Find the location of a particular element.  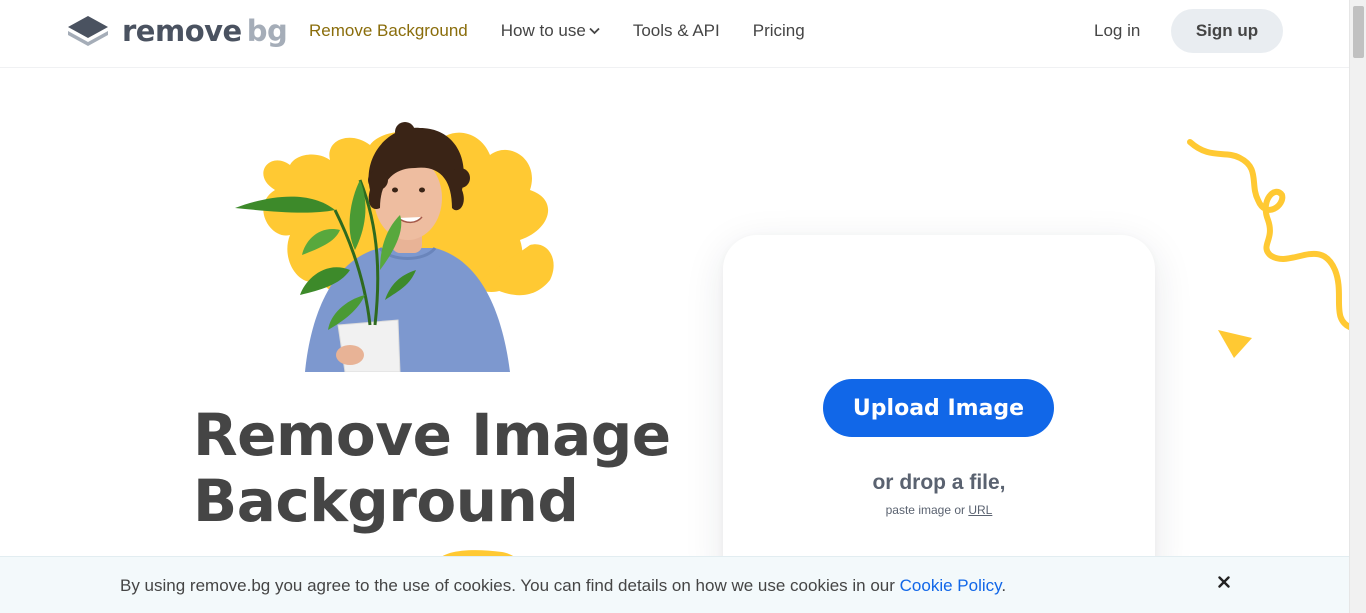

brand-logo: remove bg is located at coordinates (177, 31).